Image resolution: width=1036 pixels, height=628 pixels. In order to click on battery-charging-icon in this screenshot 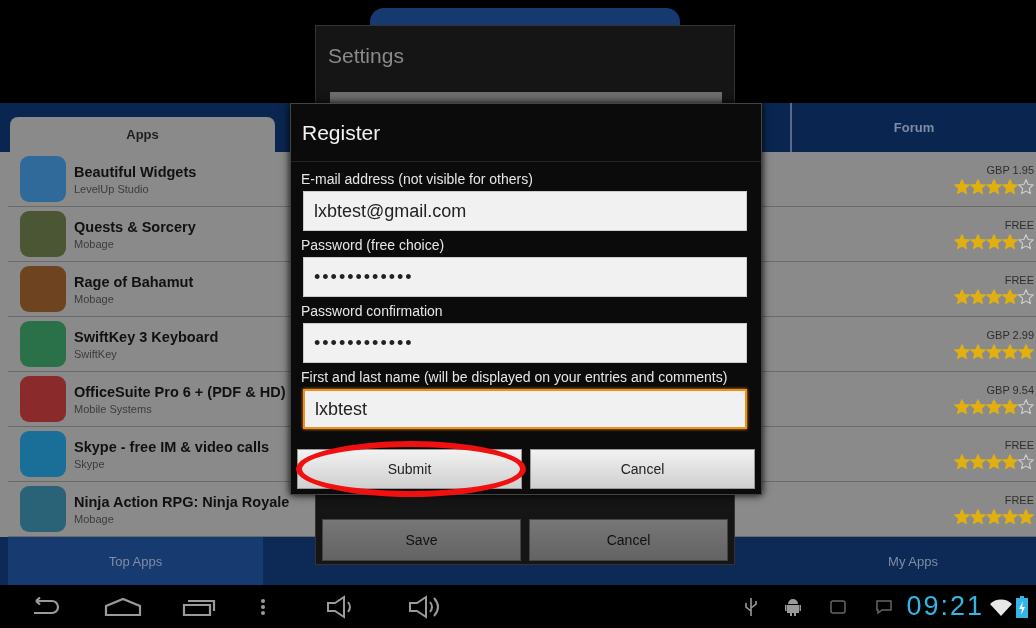, I will do `click(1022, 606)`.